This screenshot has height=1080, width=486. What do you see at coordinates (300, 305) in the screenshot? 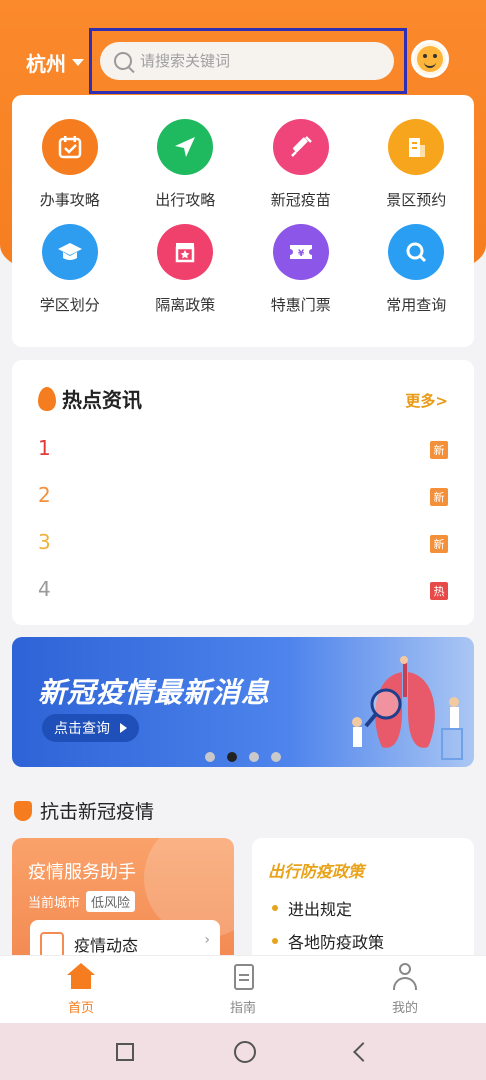
I see `service-label: 特惠门票` at bounding box center [300, 305].